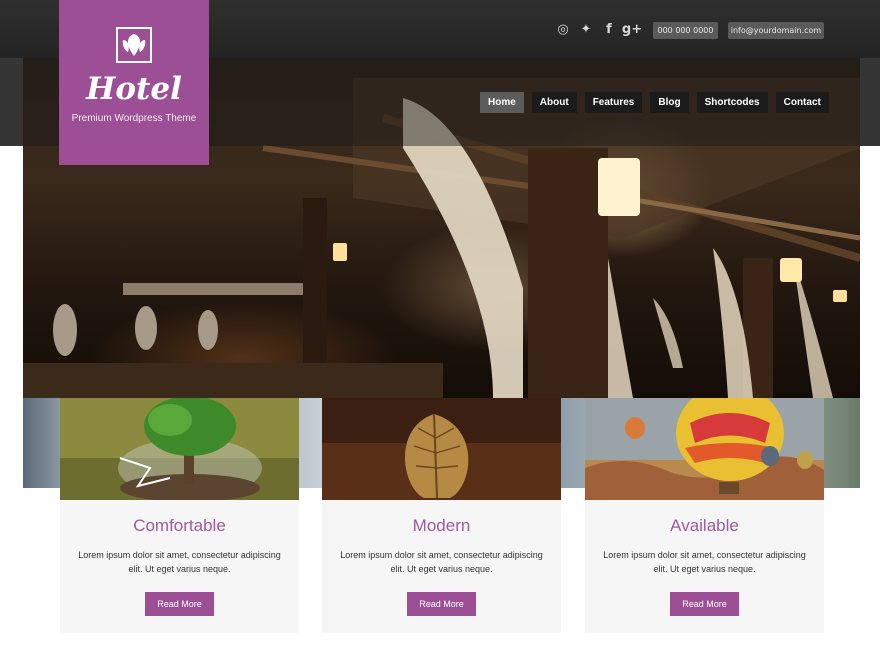  I want to click on card-title: Available, so click(704, 525).